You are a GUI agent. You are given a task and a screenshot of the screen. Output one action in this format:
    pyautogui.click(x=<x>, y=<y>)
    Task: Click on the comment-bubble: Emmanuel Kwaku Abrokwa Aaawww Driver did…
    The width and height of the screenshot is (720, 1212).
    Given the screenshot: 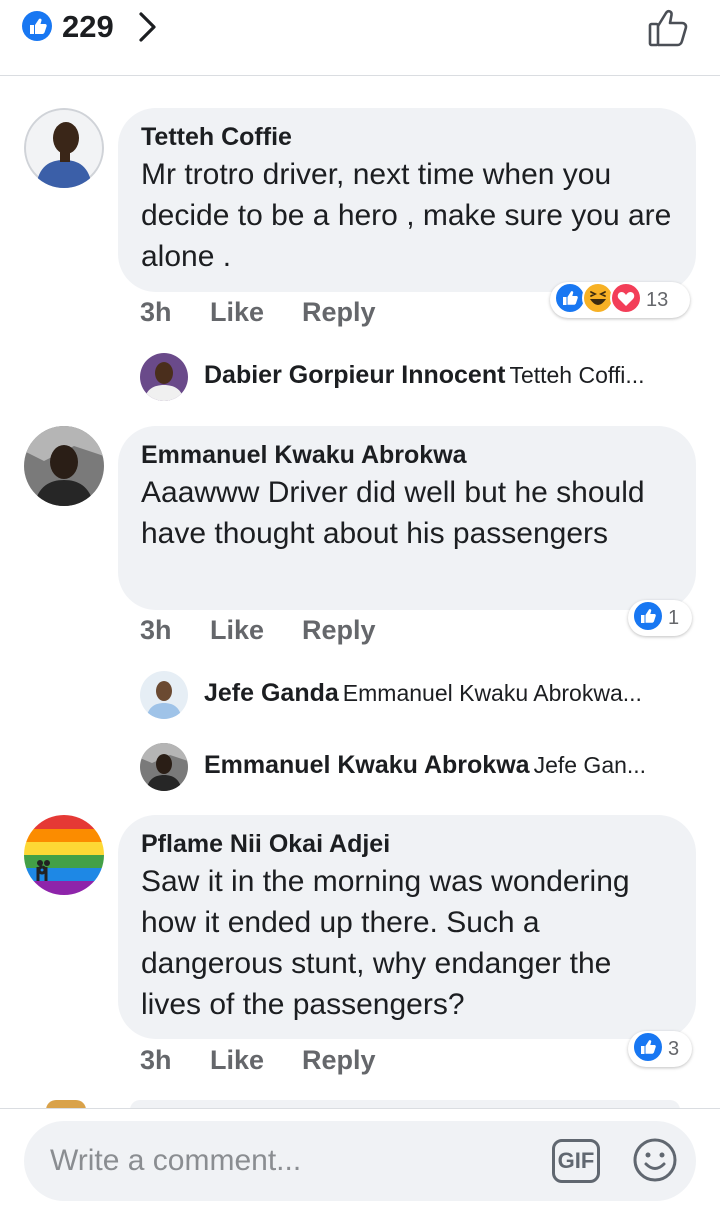 What is the action you would take?
    pyautogui.click(x=407, y=518)
    